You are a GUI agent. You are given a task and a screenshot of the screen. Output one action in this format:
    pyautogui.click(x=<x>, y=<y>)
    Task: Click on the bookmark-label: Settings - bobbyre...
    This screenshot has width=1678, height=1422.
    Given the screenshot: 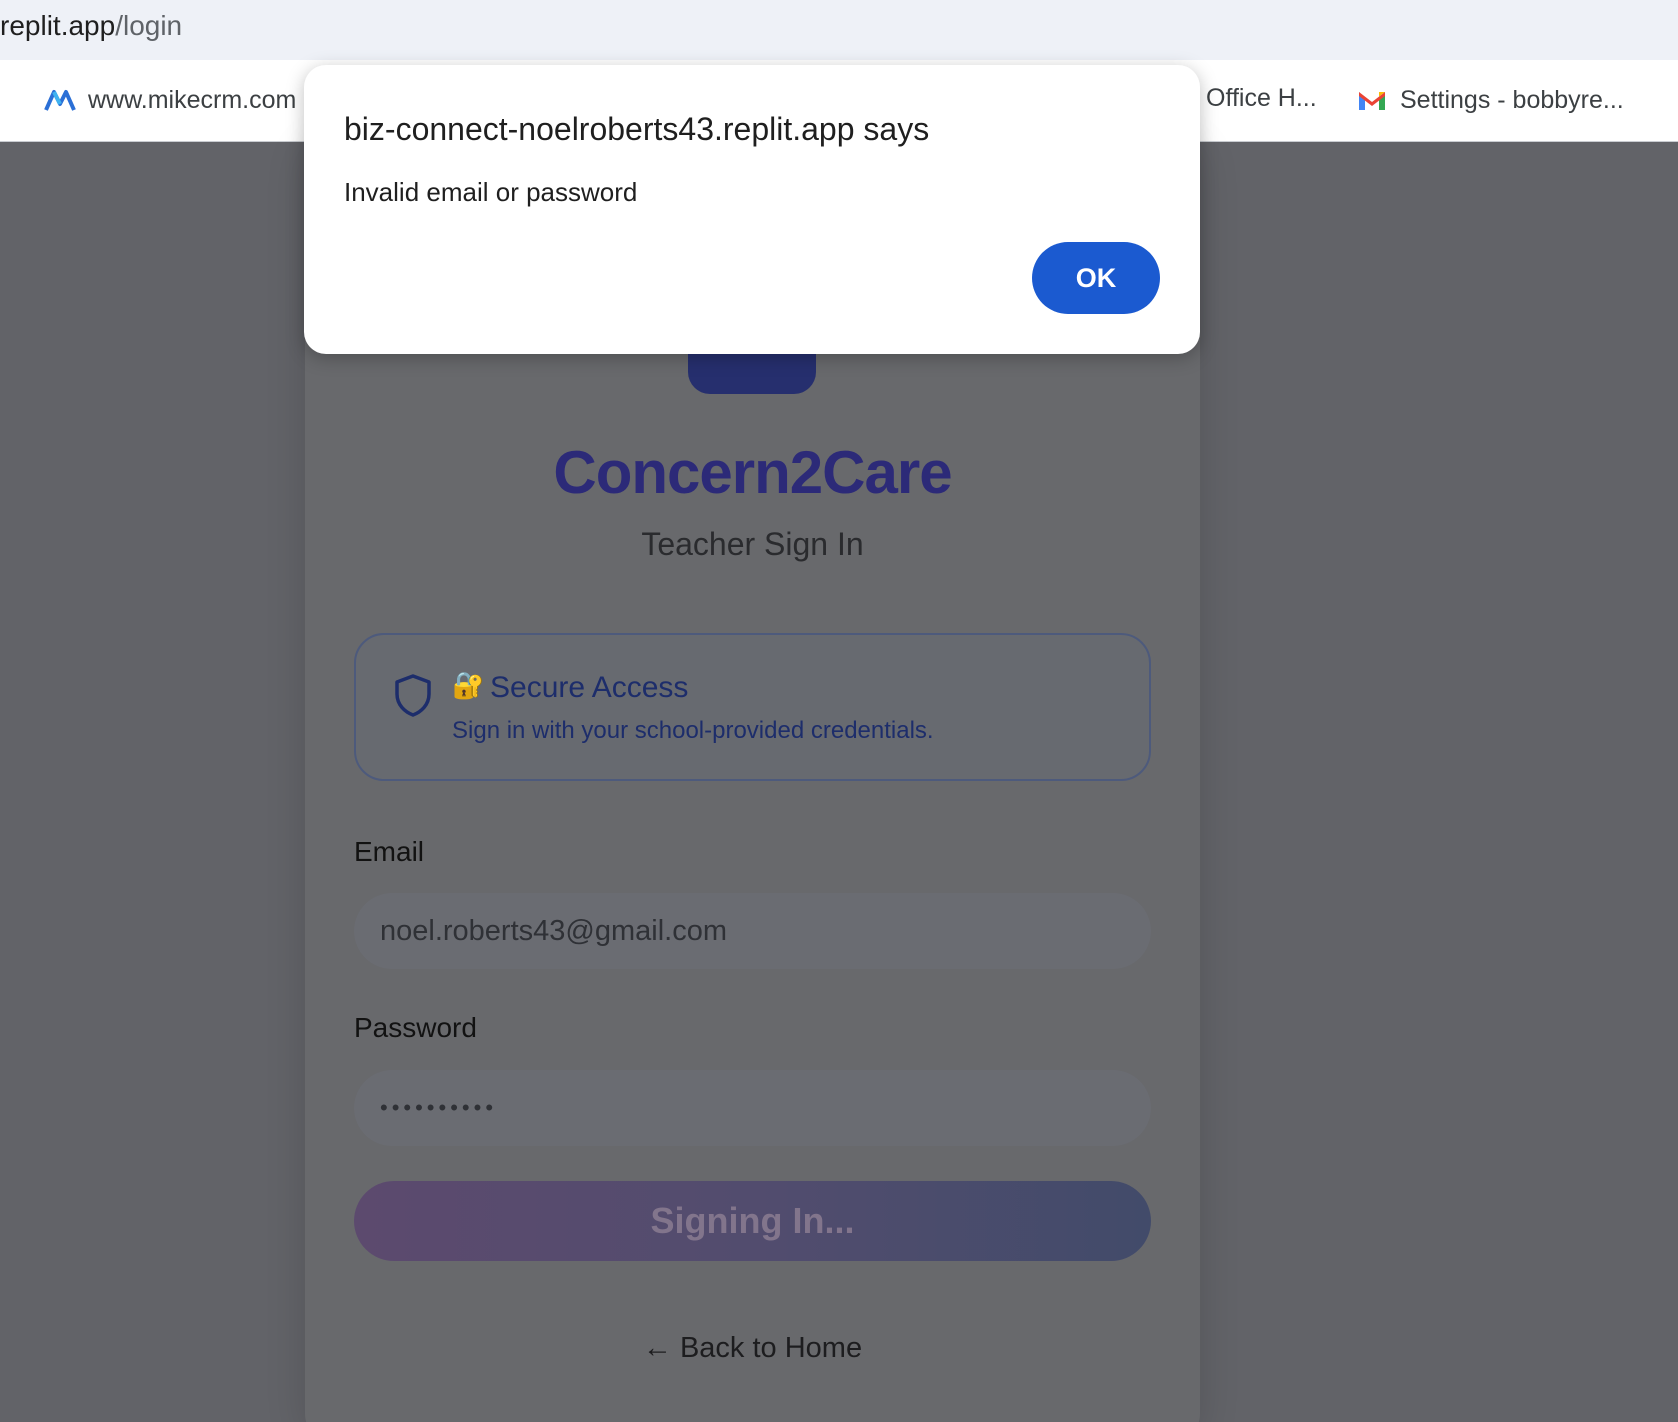 What is the action you would take?
    pyautogui.click(x=1512, y=99)
    